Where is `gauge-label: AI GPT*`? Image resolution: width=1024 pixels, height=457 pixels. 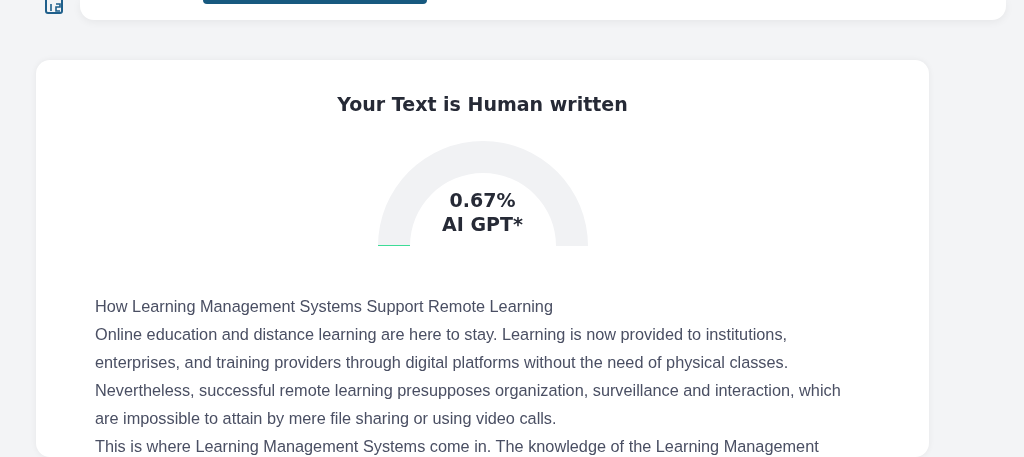 gauge-label: AI GPT* is located at coordinates (482, 224).